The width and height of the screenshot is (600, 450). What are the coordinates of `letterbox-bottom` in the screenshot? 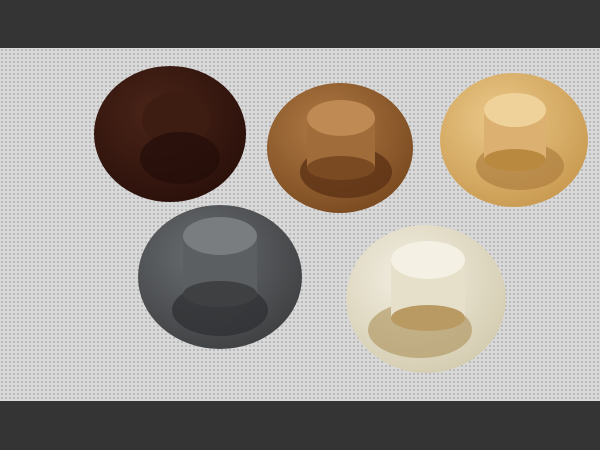 It's located at (300, 425).